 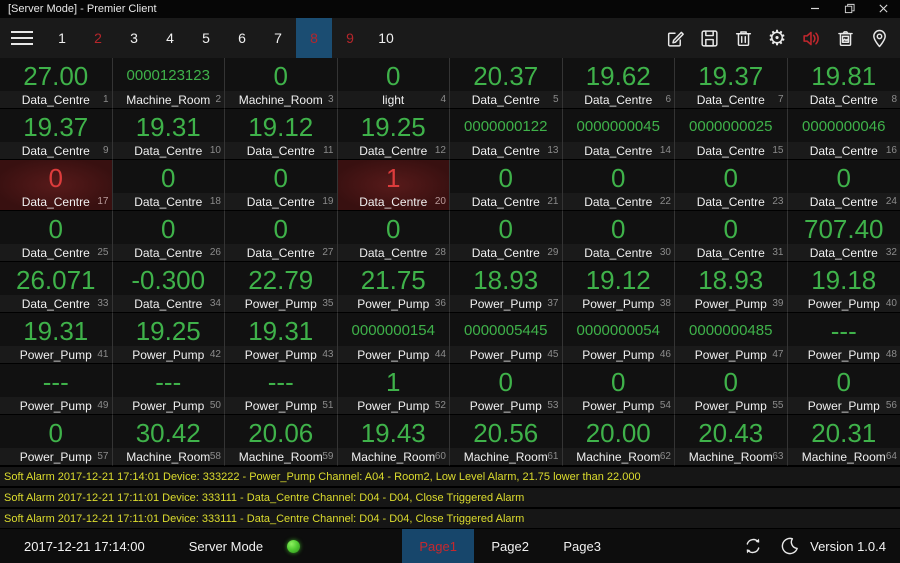 What do you see at coordinates (55, 279) in the screenshot?
I see `tile-value: 26.071` at bounding box center [55, 279].